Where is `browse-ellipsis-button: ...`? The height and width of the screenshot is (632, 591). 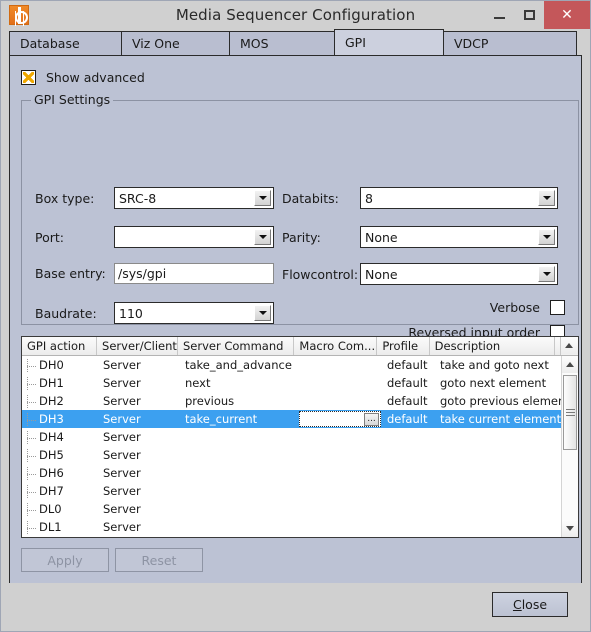
browse-ellipsis-button: ... is located at coordinates (371, 419).